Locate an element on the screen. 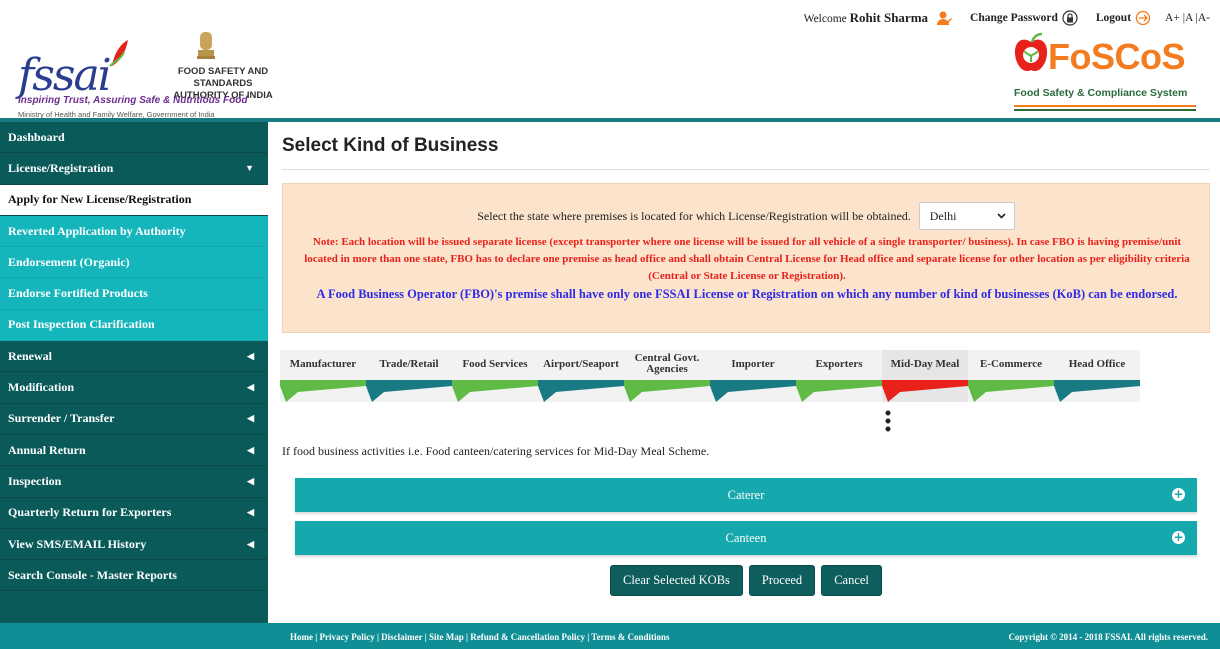  tab-label: Exporters is located at coordinates (839, 363).